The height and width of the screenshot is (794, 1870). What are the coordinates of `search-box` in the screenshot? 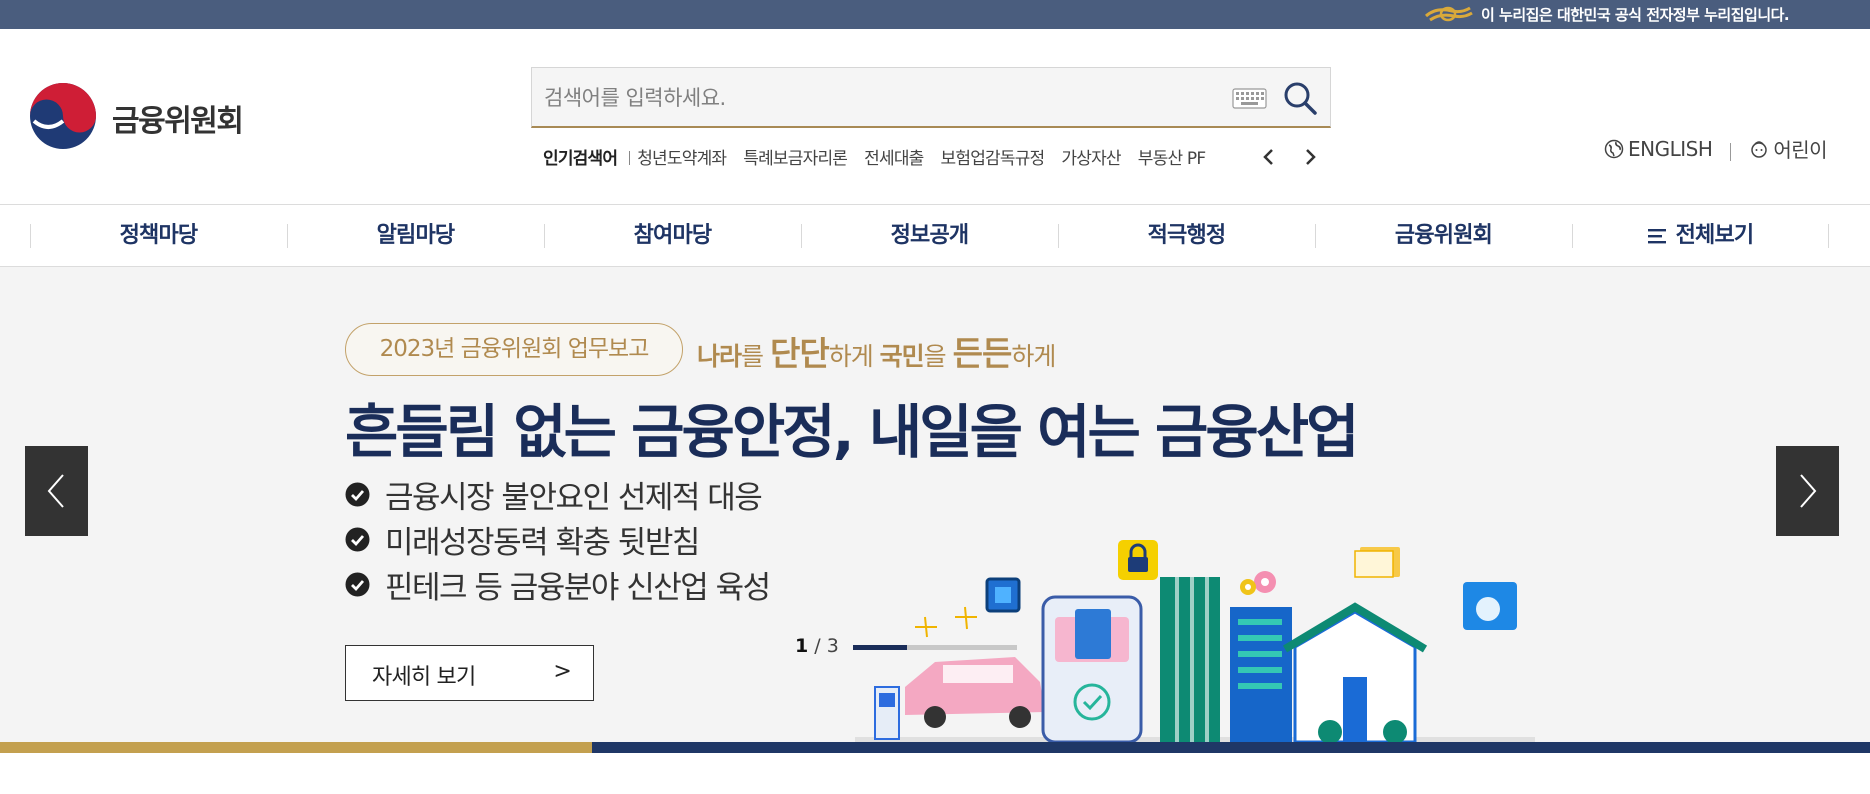 It's located at (931, 97).